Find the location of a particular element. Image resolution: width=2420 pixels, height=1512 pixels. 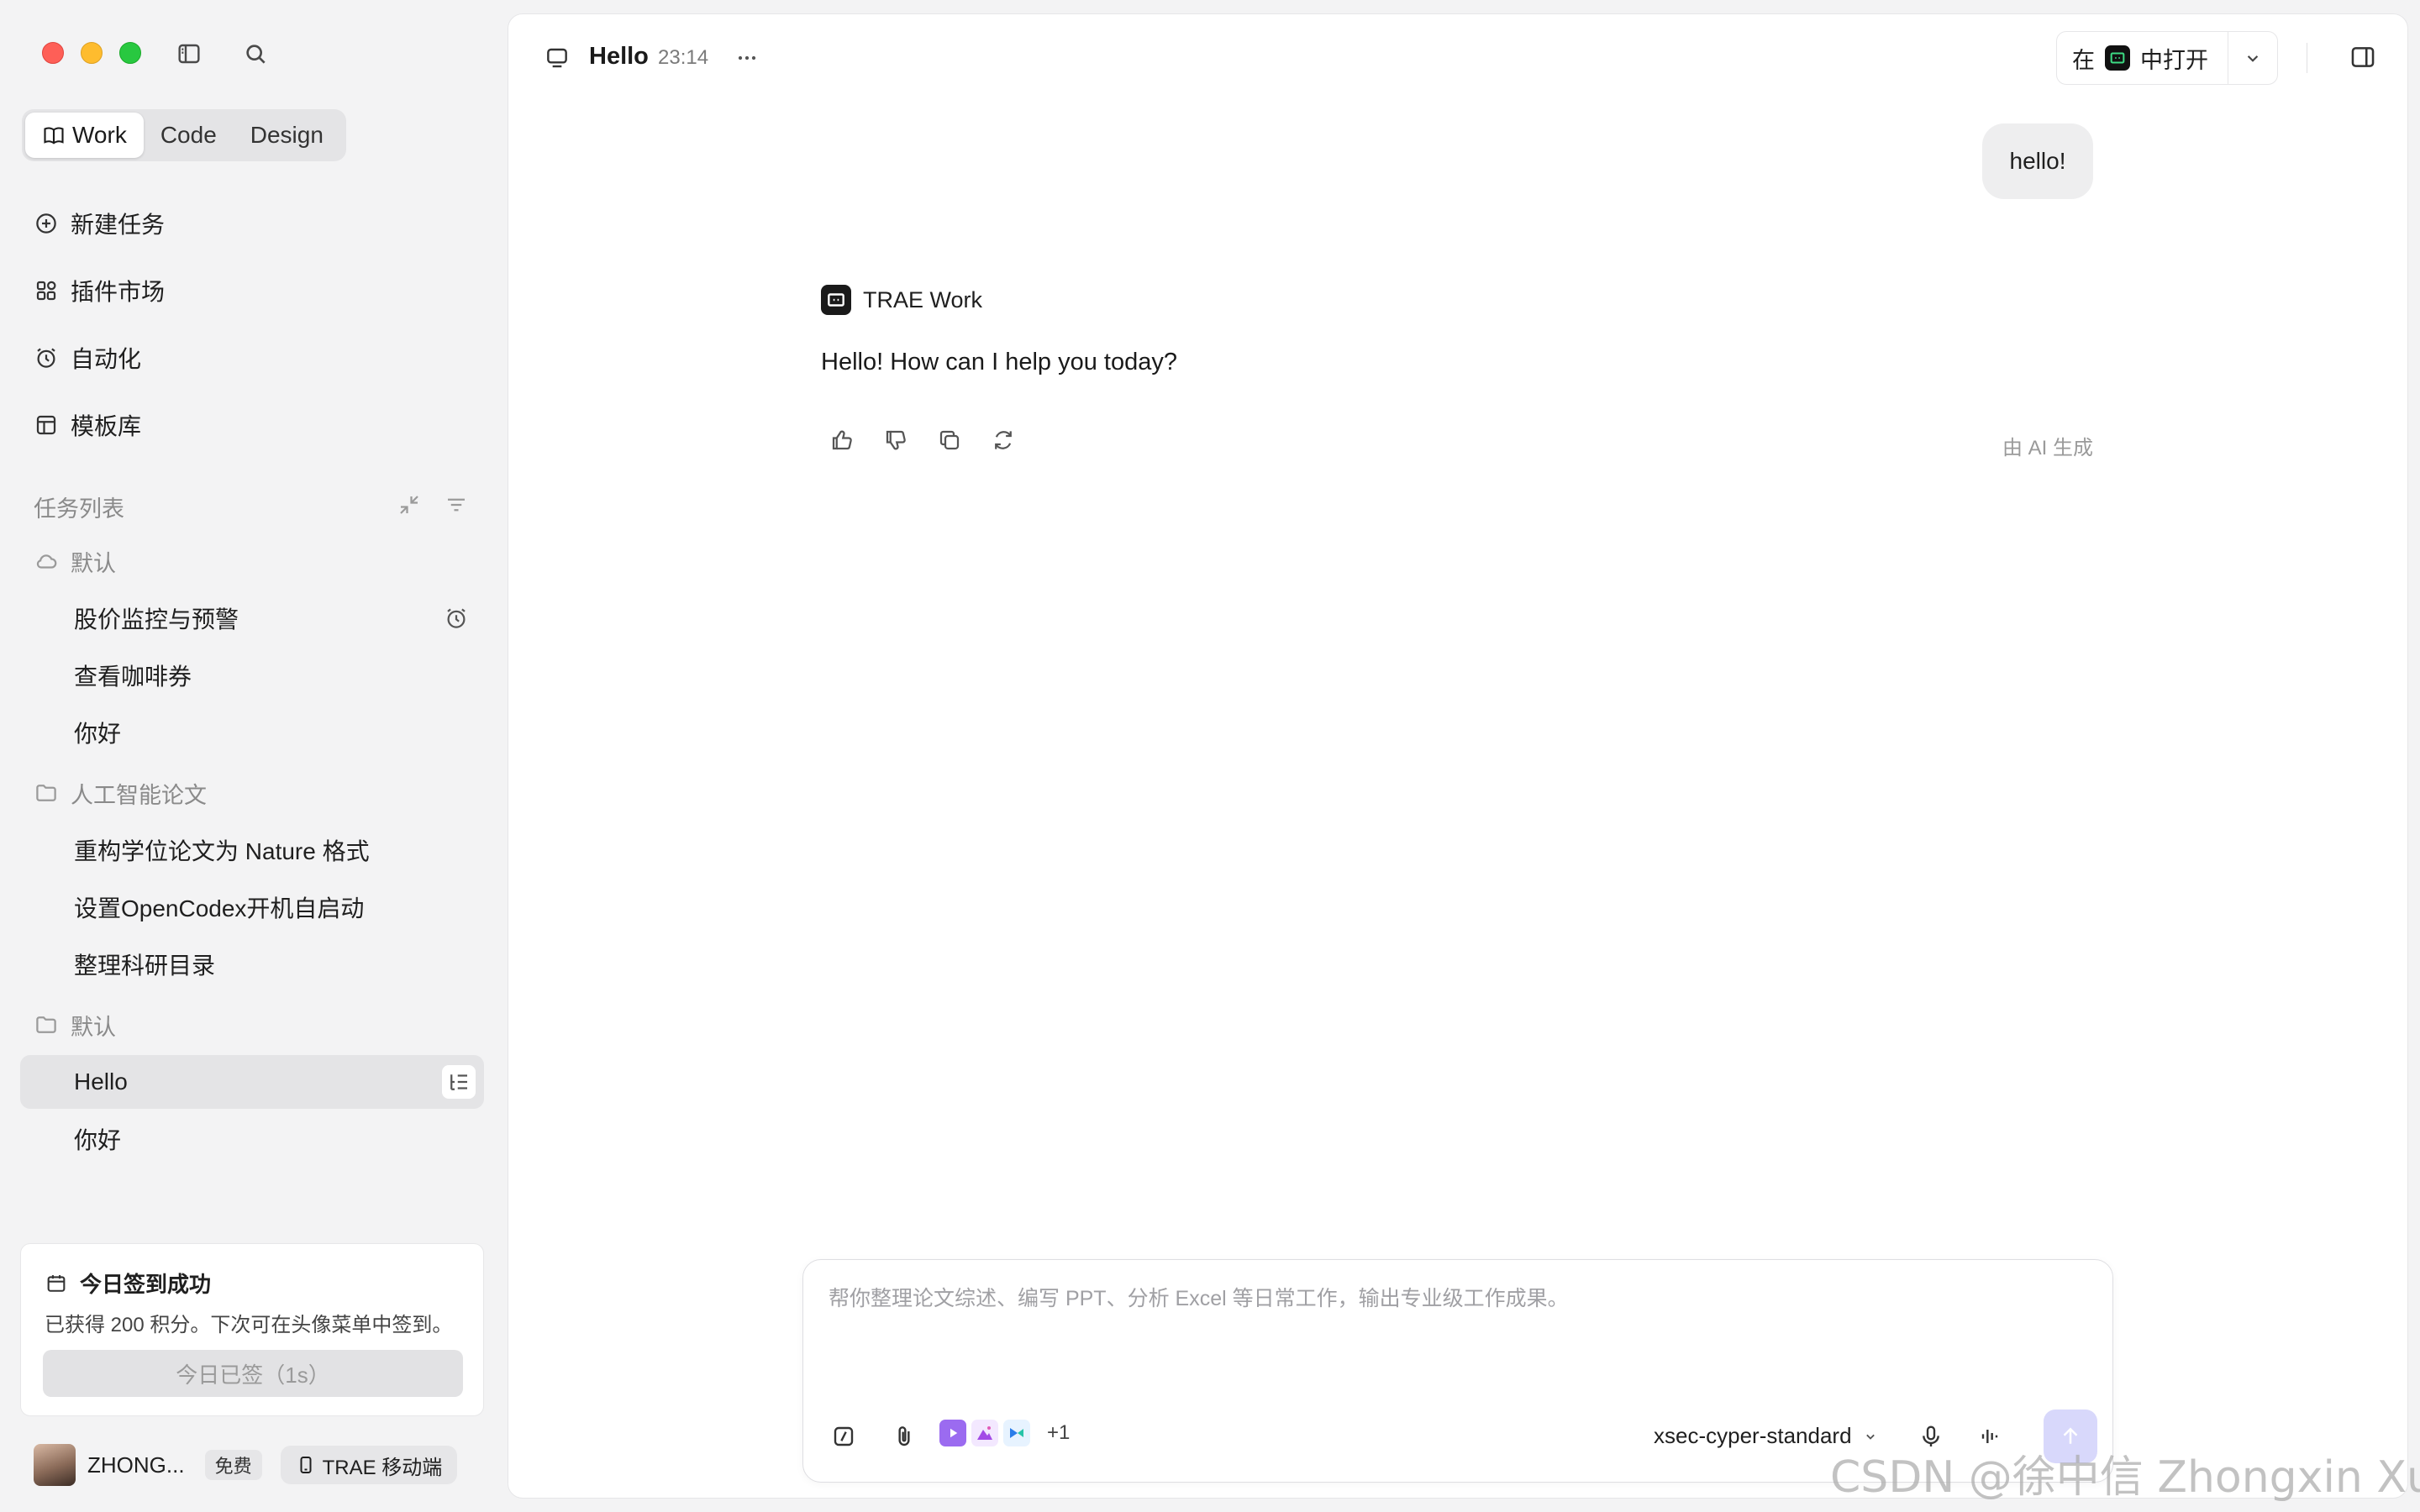

task-item: 股价监控与预警 is located at coordinates (252, 618).